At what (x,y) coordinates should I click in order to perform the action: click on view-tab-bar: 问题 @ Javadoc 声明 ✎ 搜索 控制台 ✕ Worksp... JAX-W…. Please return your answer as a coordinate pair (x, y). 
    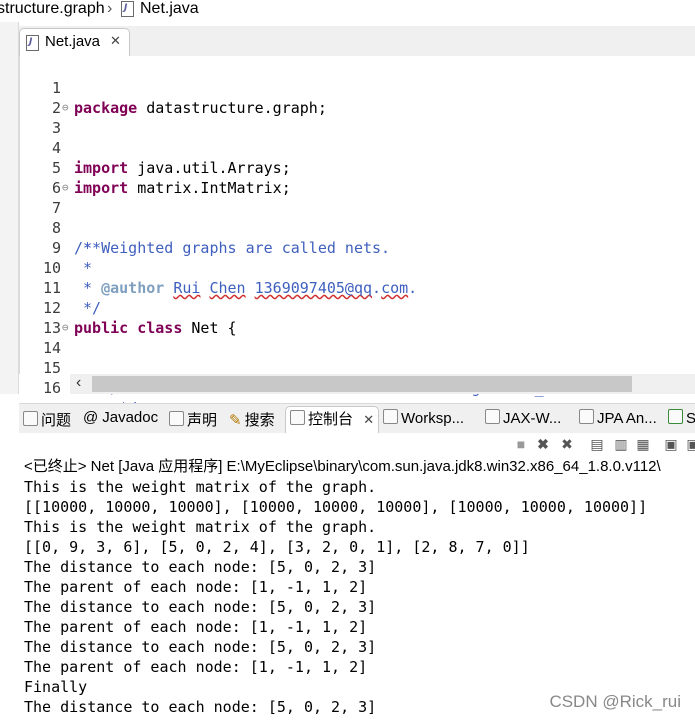
    Looking at the image, I should click on (357, 419).